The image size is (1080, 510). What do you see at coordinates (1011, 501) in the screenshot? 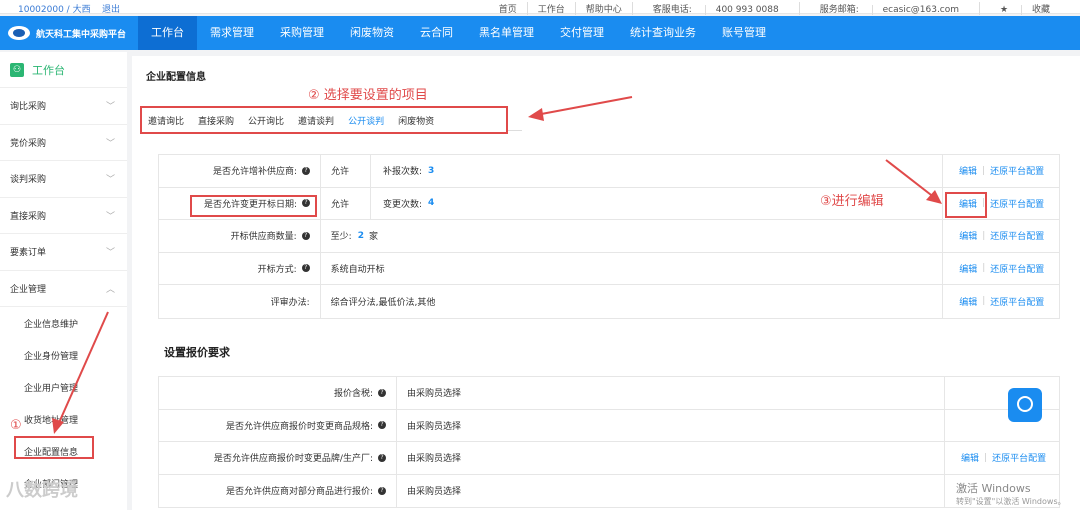
I see `windows-activation-hint: 转到"设置"以激活 Windows。` at bounding box center [1011, 501].